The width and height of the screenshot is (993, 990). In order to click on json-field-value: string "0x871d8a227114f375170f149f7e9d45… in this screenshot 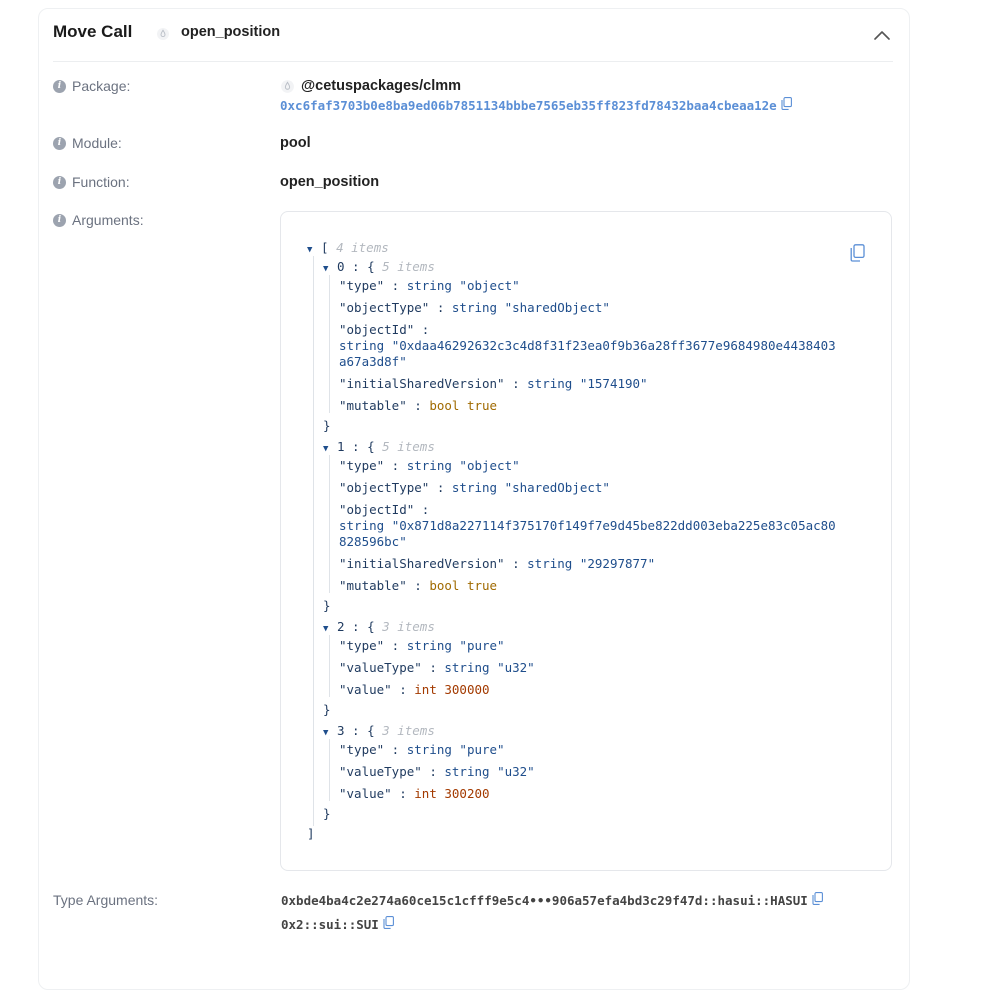, I will do `click(587, 525)`.